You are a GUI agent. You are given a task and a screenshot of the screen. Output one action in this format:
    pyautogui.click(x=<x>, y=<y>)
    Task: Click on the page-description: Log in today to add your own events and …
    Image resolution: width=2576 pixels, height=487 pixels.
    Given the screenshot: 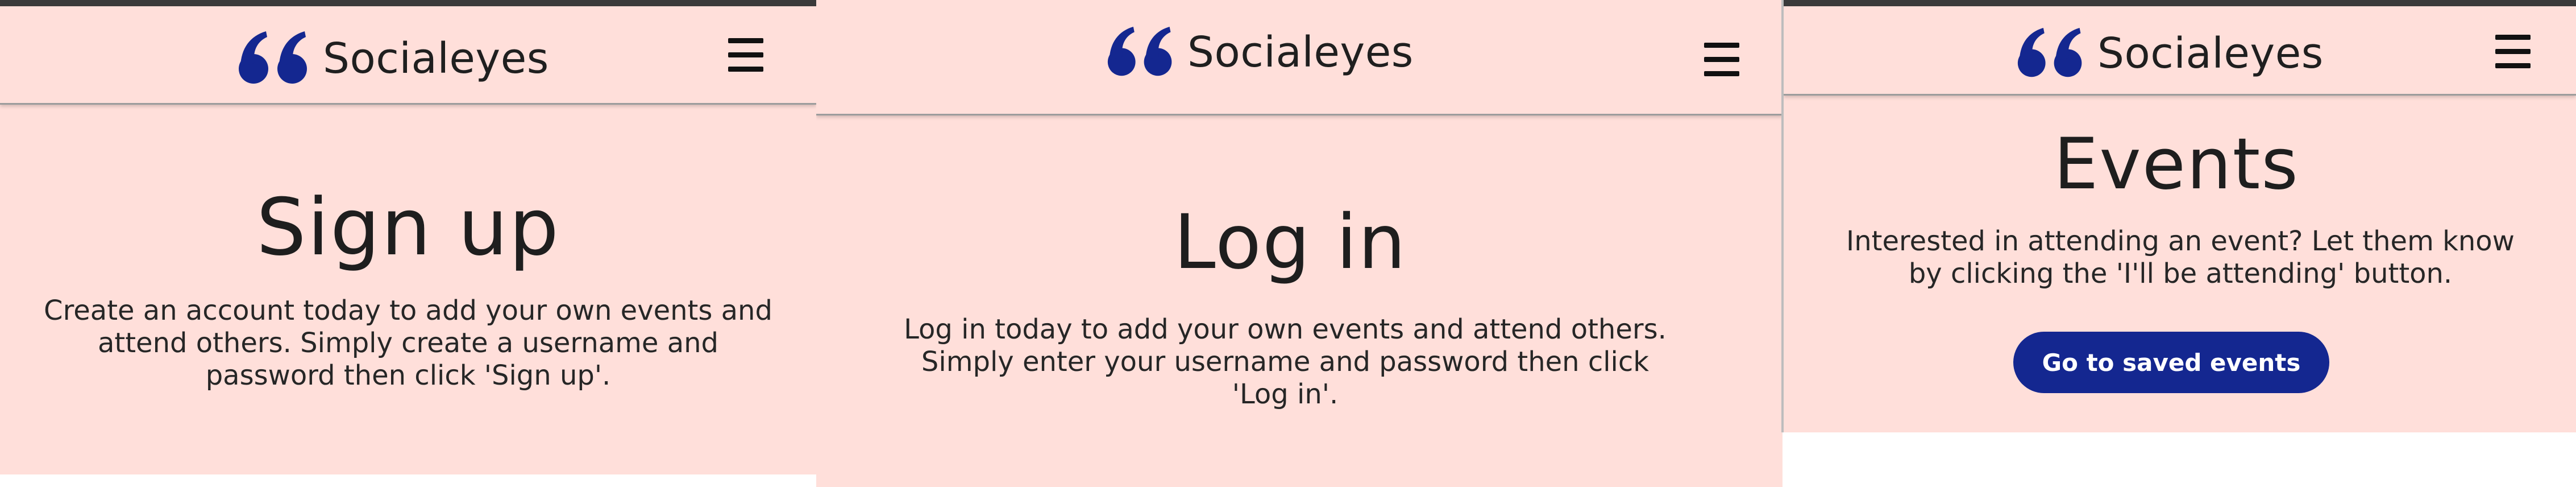 What is the action you would take?
    pyautogui.click(x=1285, y=362)
    